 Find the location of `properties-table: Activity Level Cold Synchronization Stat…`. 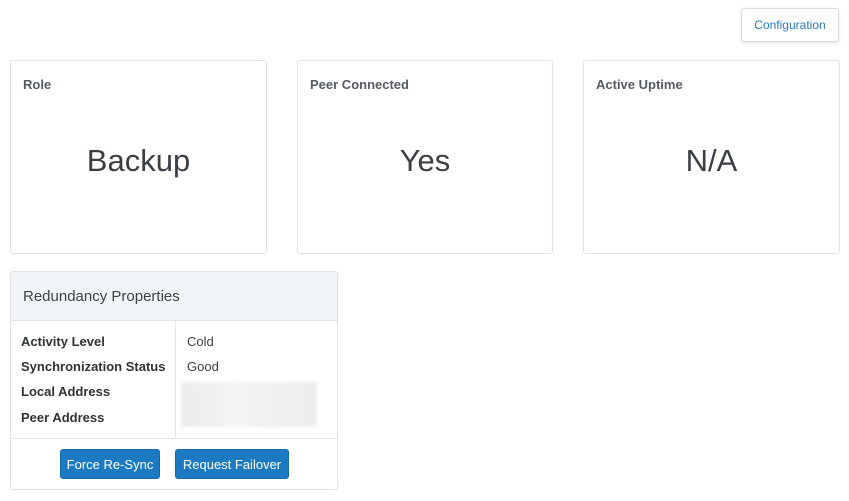

properties-table: Activity Level Cold Synchronization Stat… is located at coordinates (174, 380).